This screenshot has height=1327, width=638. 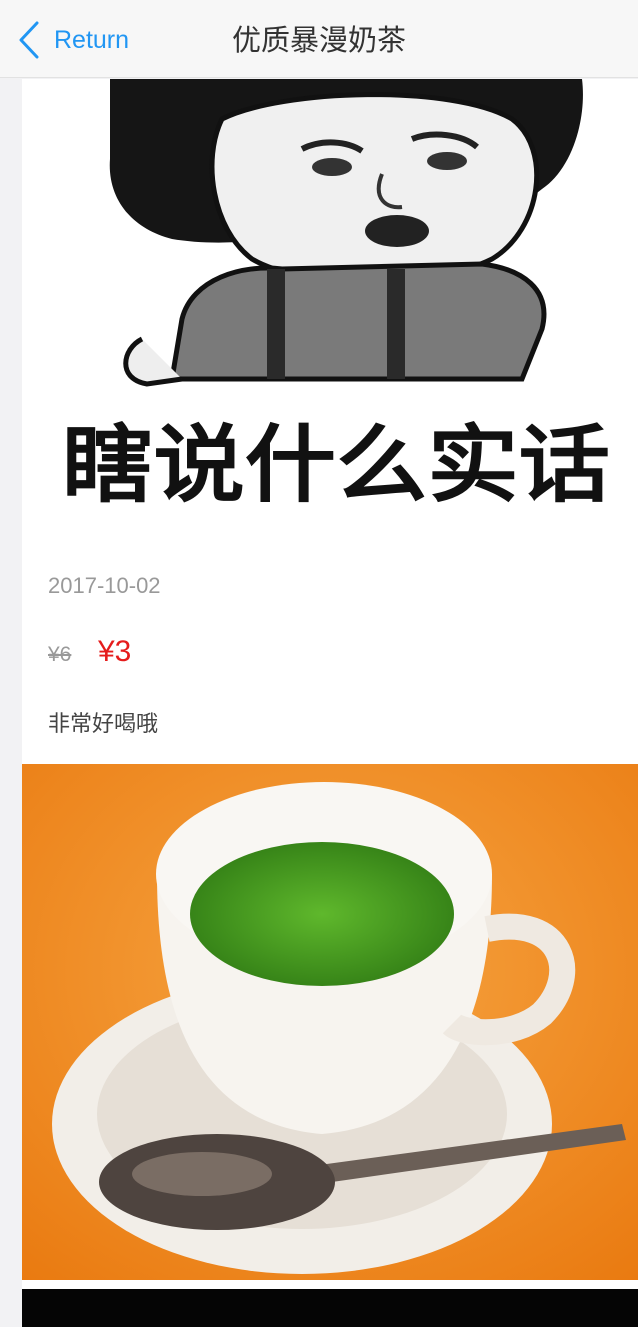 I want to click on top-nav-bar: Return 优质暴漫奶茶, so click(x=319, y=39).